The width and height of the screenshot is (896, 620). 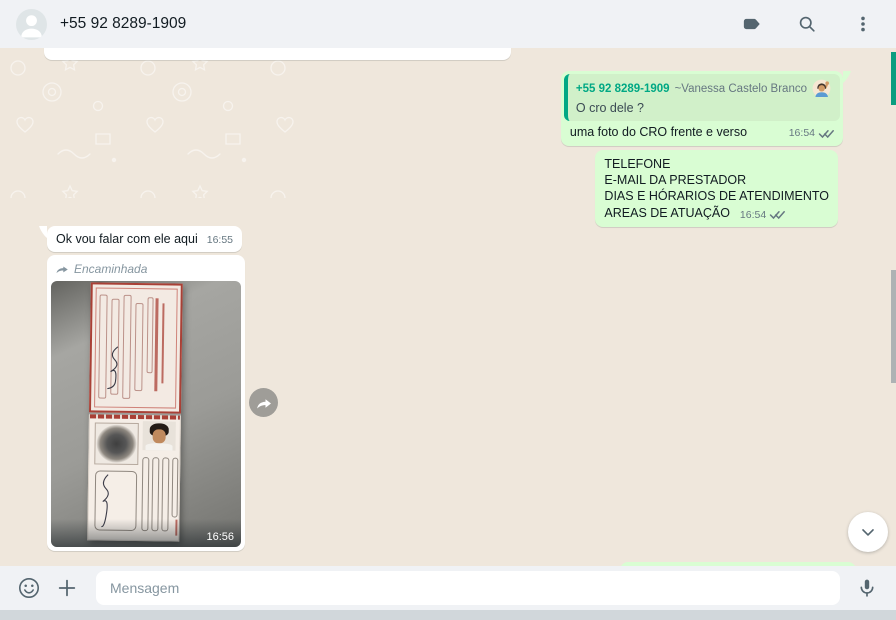 I want to click on plus-icon, so click(x=67, y=588).